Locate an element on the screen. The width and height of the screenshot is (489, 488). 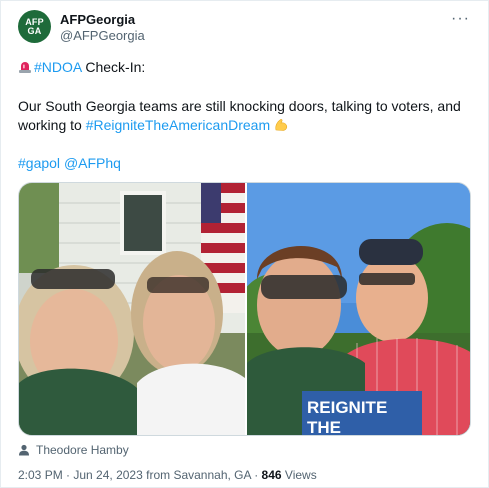
tagged-user: Theodore Hamby is located at coordinates (73, 450).